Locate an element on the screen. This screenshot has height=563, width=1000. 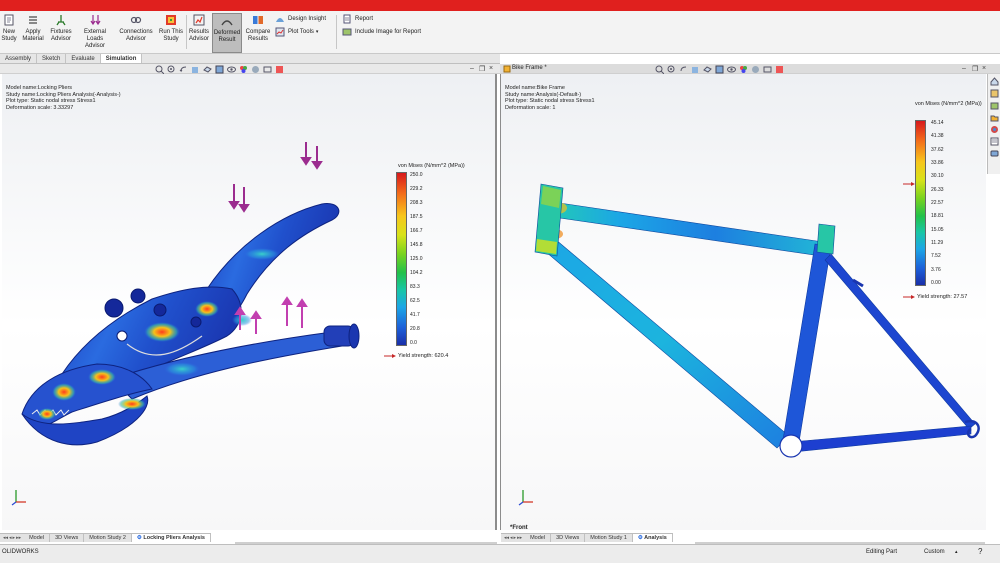
tab-assembly: Assembly is located at coordinates (19, 58).